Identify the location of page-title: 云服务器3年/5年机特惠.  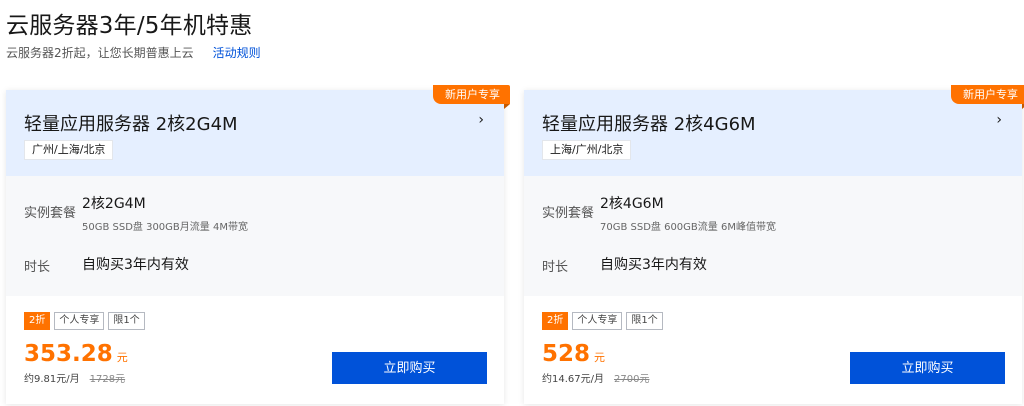
(129, 26).